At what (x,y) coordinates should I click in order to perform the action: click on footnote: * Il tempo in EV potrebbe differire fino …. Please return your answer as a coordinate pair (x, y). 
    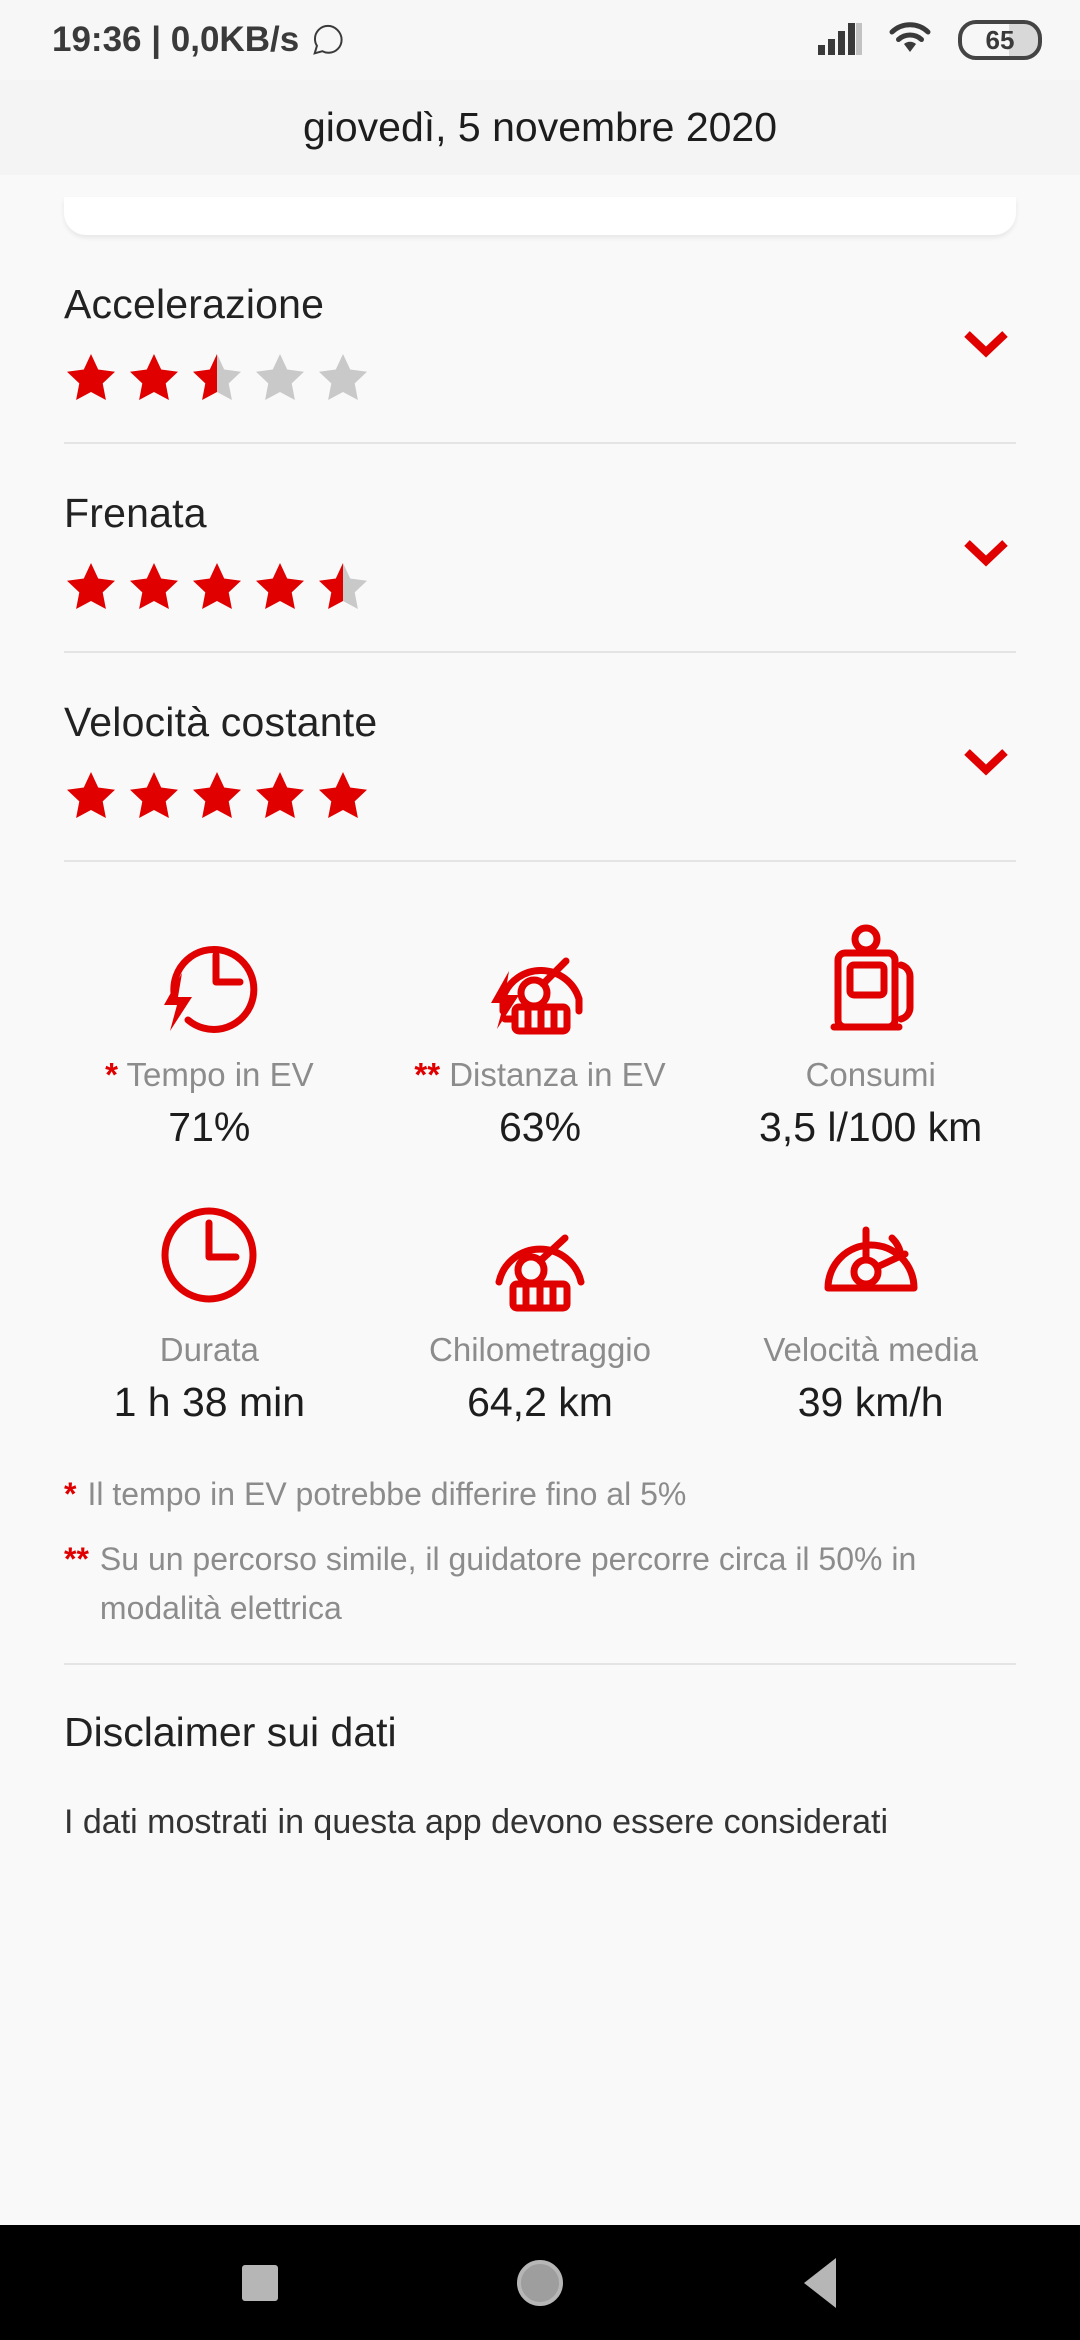
    Looking at the image, I should click on (540, 1494).